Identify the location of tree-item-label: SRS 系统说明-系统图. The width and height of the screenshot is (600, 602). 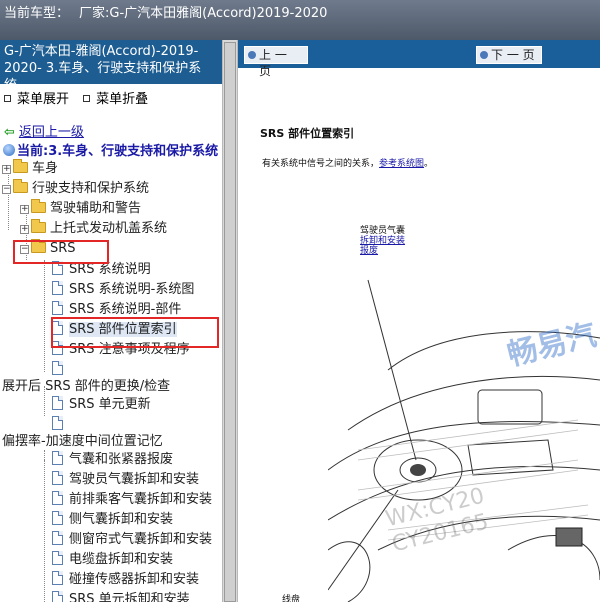
(132, 289).